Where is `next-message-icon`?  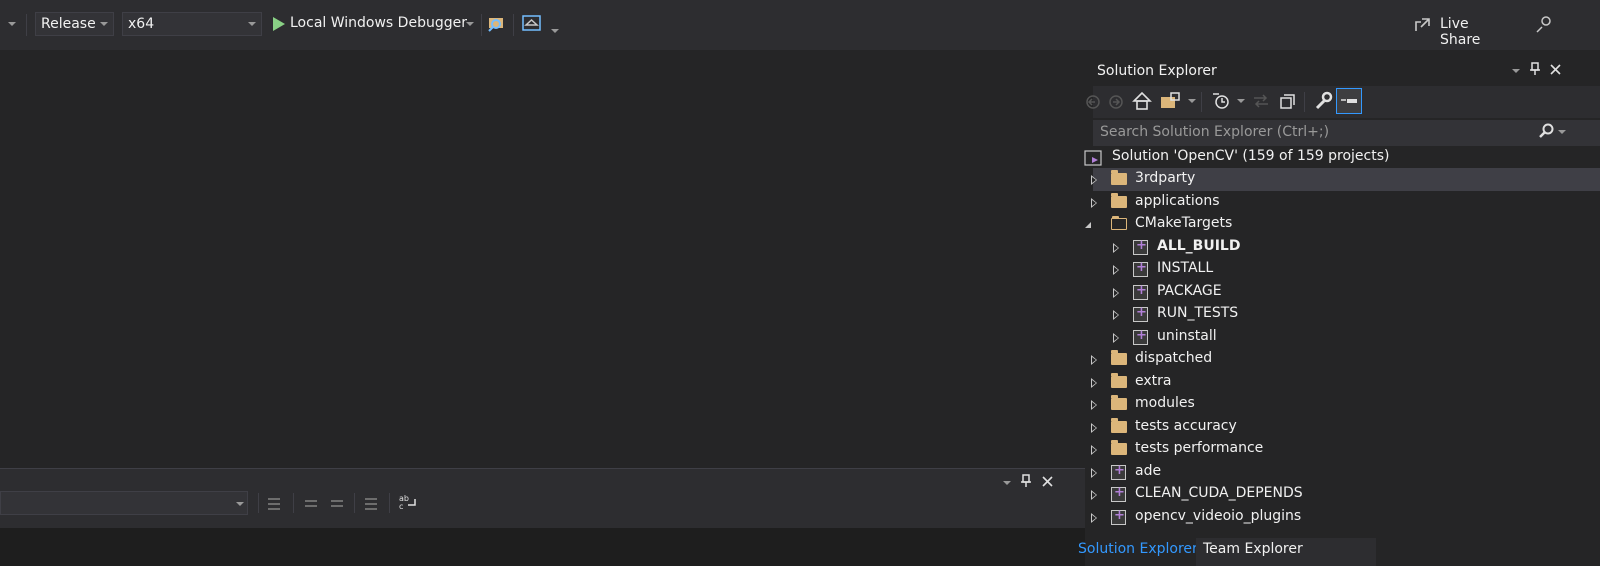 next-message-icon is located at coordinates (337, 503).